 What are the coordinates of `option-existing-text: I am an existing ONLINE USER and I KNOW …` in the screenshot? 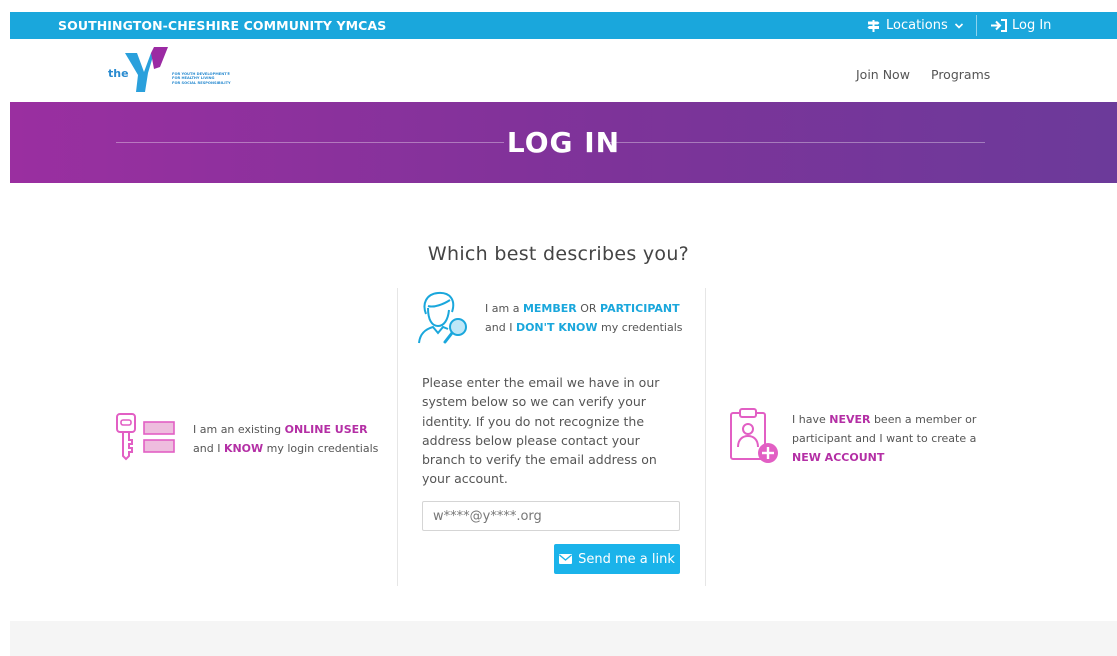 It's located at (286, 439).